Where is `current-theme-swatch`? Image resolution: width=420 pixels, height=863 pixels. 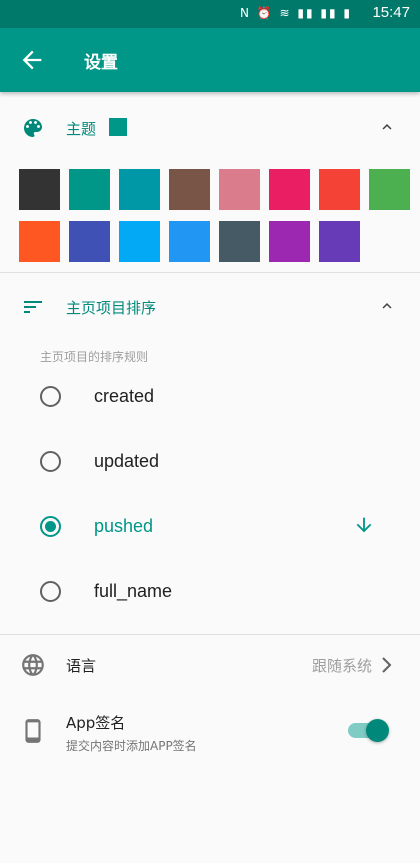
current-theme-swatch is located at coordinates (118, 127).